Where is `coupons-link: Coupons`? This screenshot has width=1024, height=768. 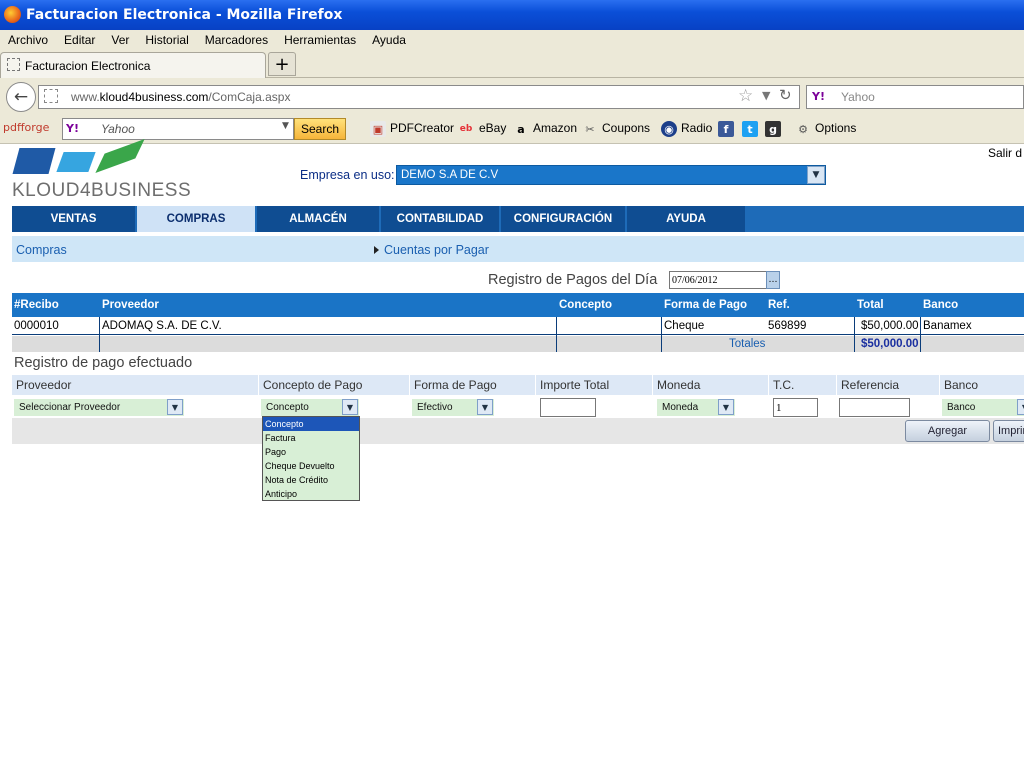
coupons-link: Coupons is located at coordinates (626, 128).